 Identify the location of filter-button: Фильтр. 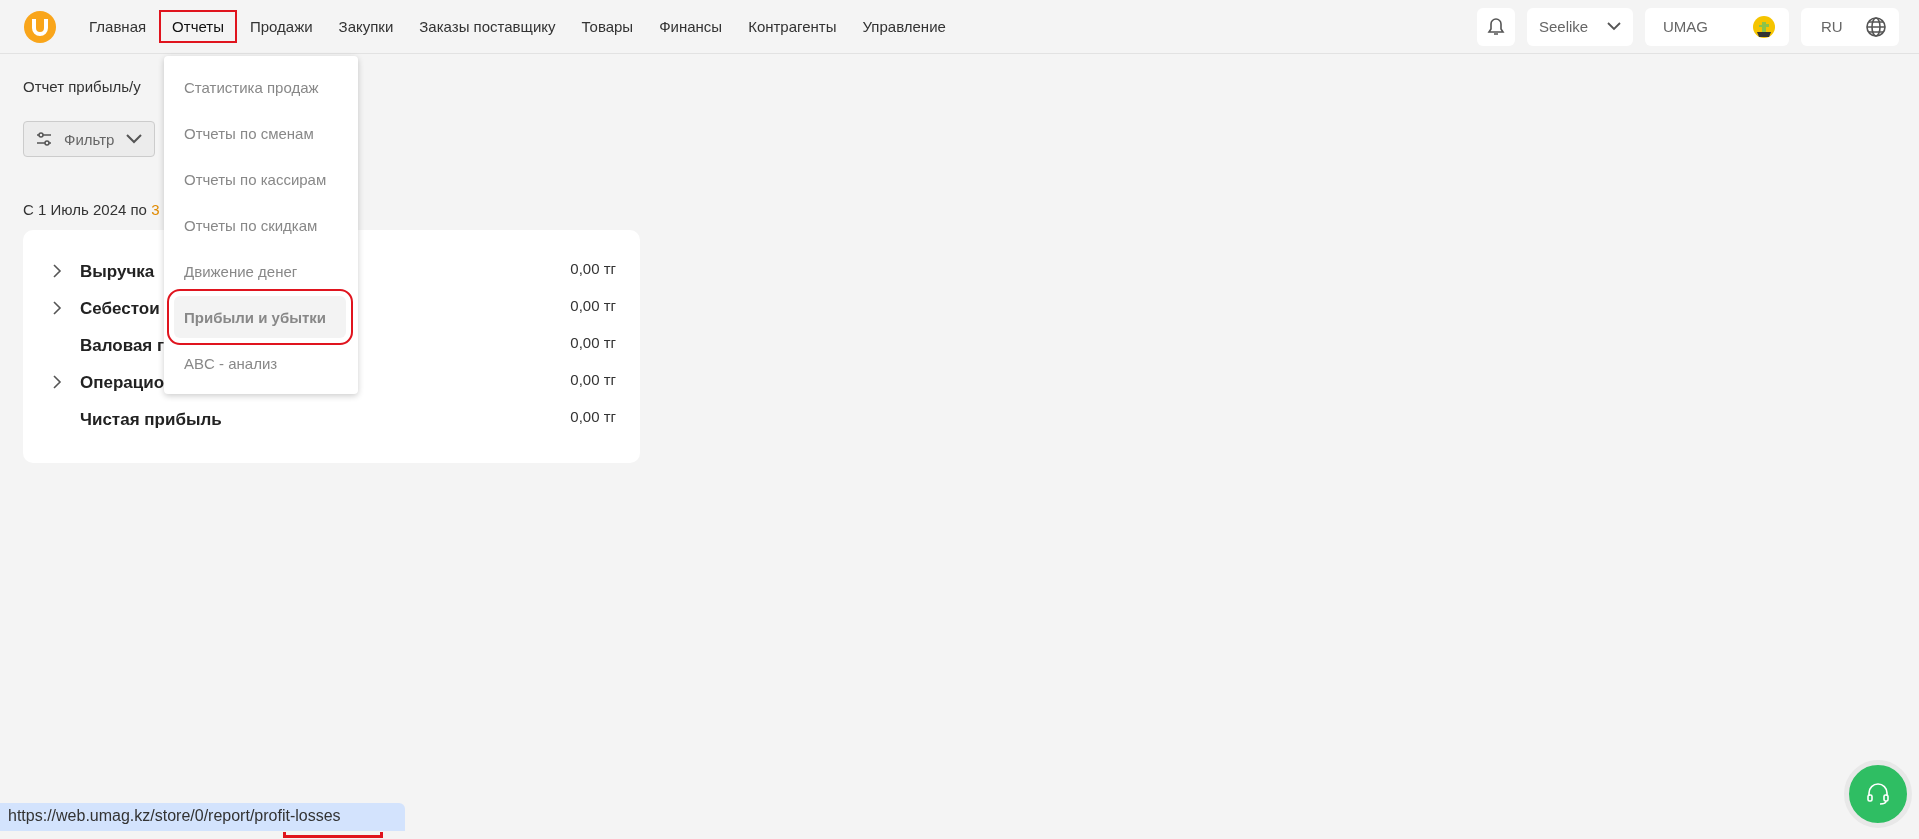
(89, 139).